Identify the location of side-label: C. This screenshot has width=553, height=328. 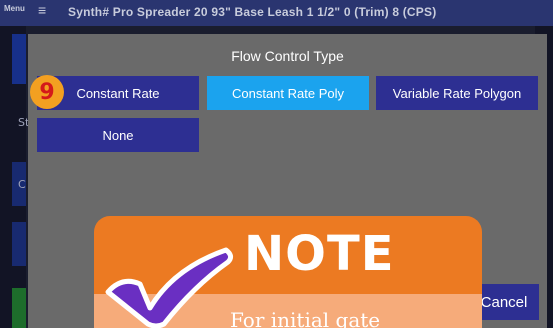
(22, 184).